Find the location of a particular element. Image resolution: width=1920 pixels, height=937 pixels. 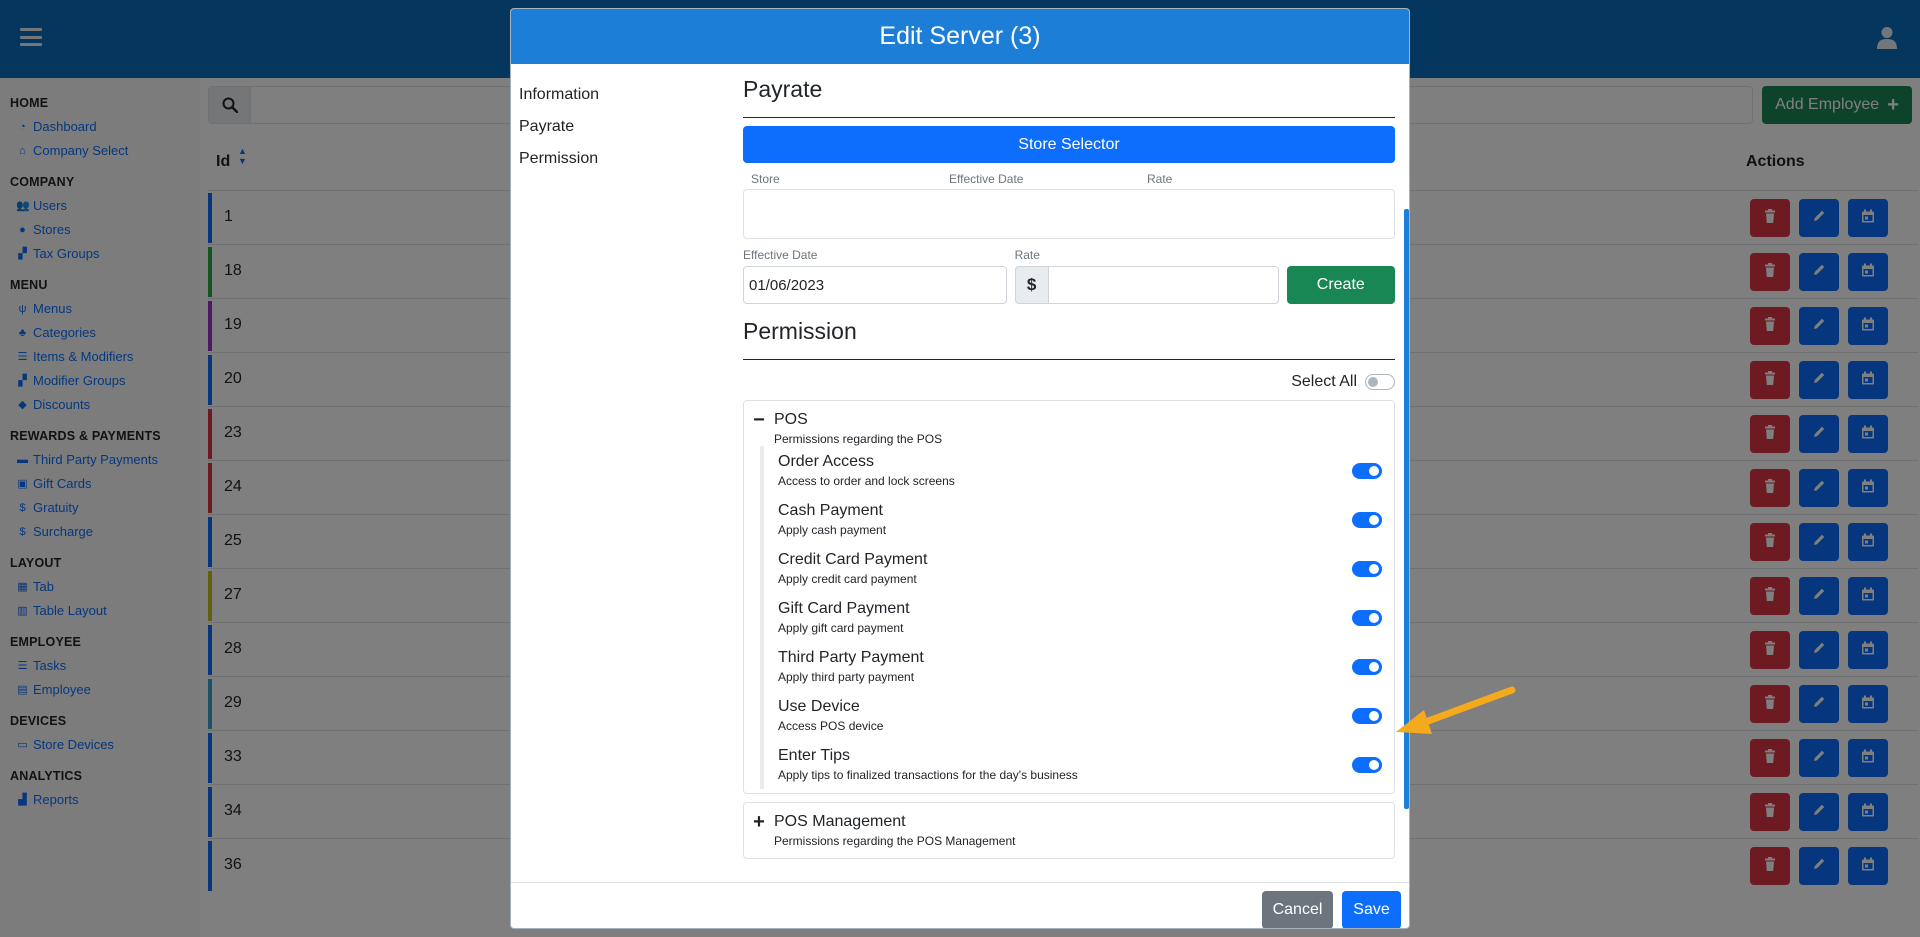

payrate-form: Effective Date 01/06/2023 Rate $ Create is located at coordinates (1069, 276).